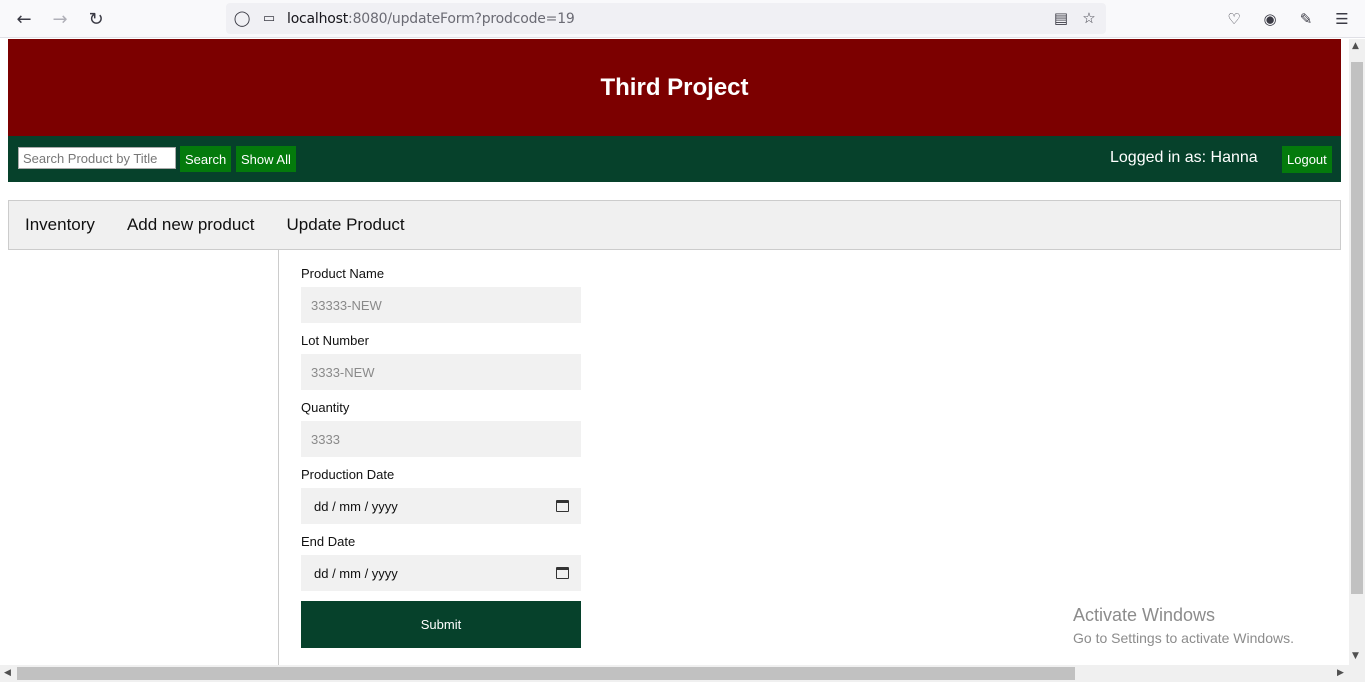  What do you see at coordinates (1306, 19) in the screenshot?
I see `extensions-icon: ✎` at bounding box center [1306, 19].